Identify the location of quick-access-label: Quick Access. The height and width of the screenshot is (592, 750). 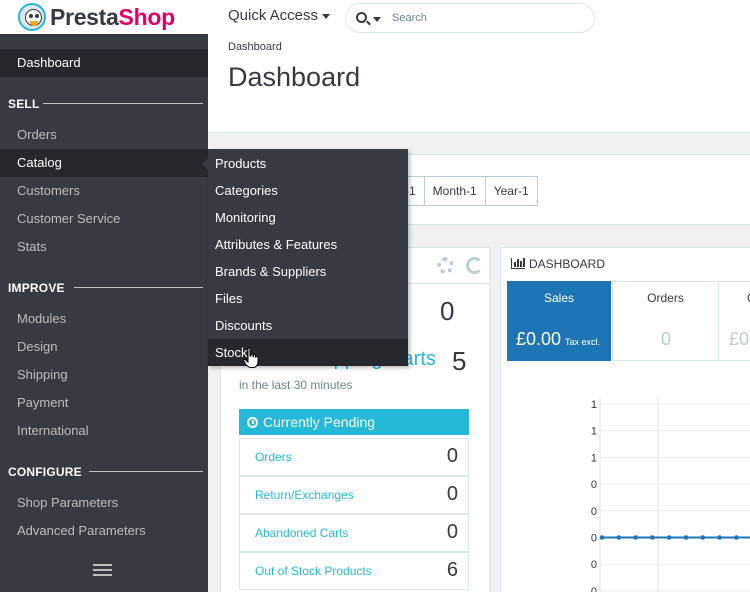
(273, 15).